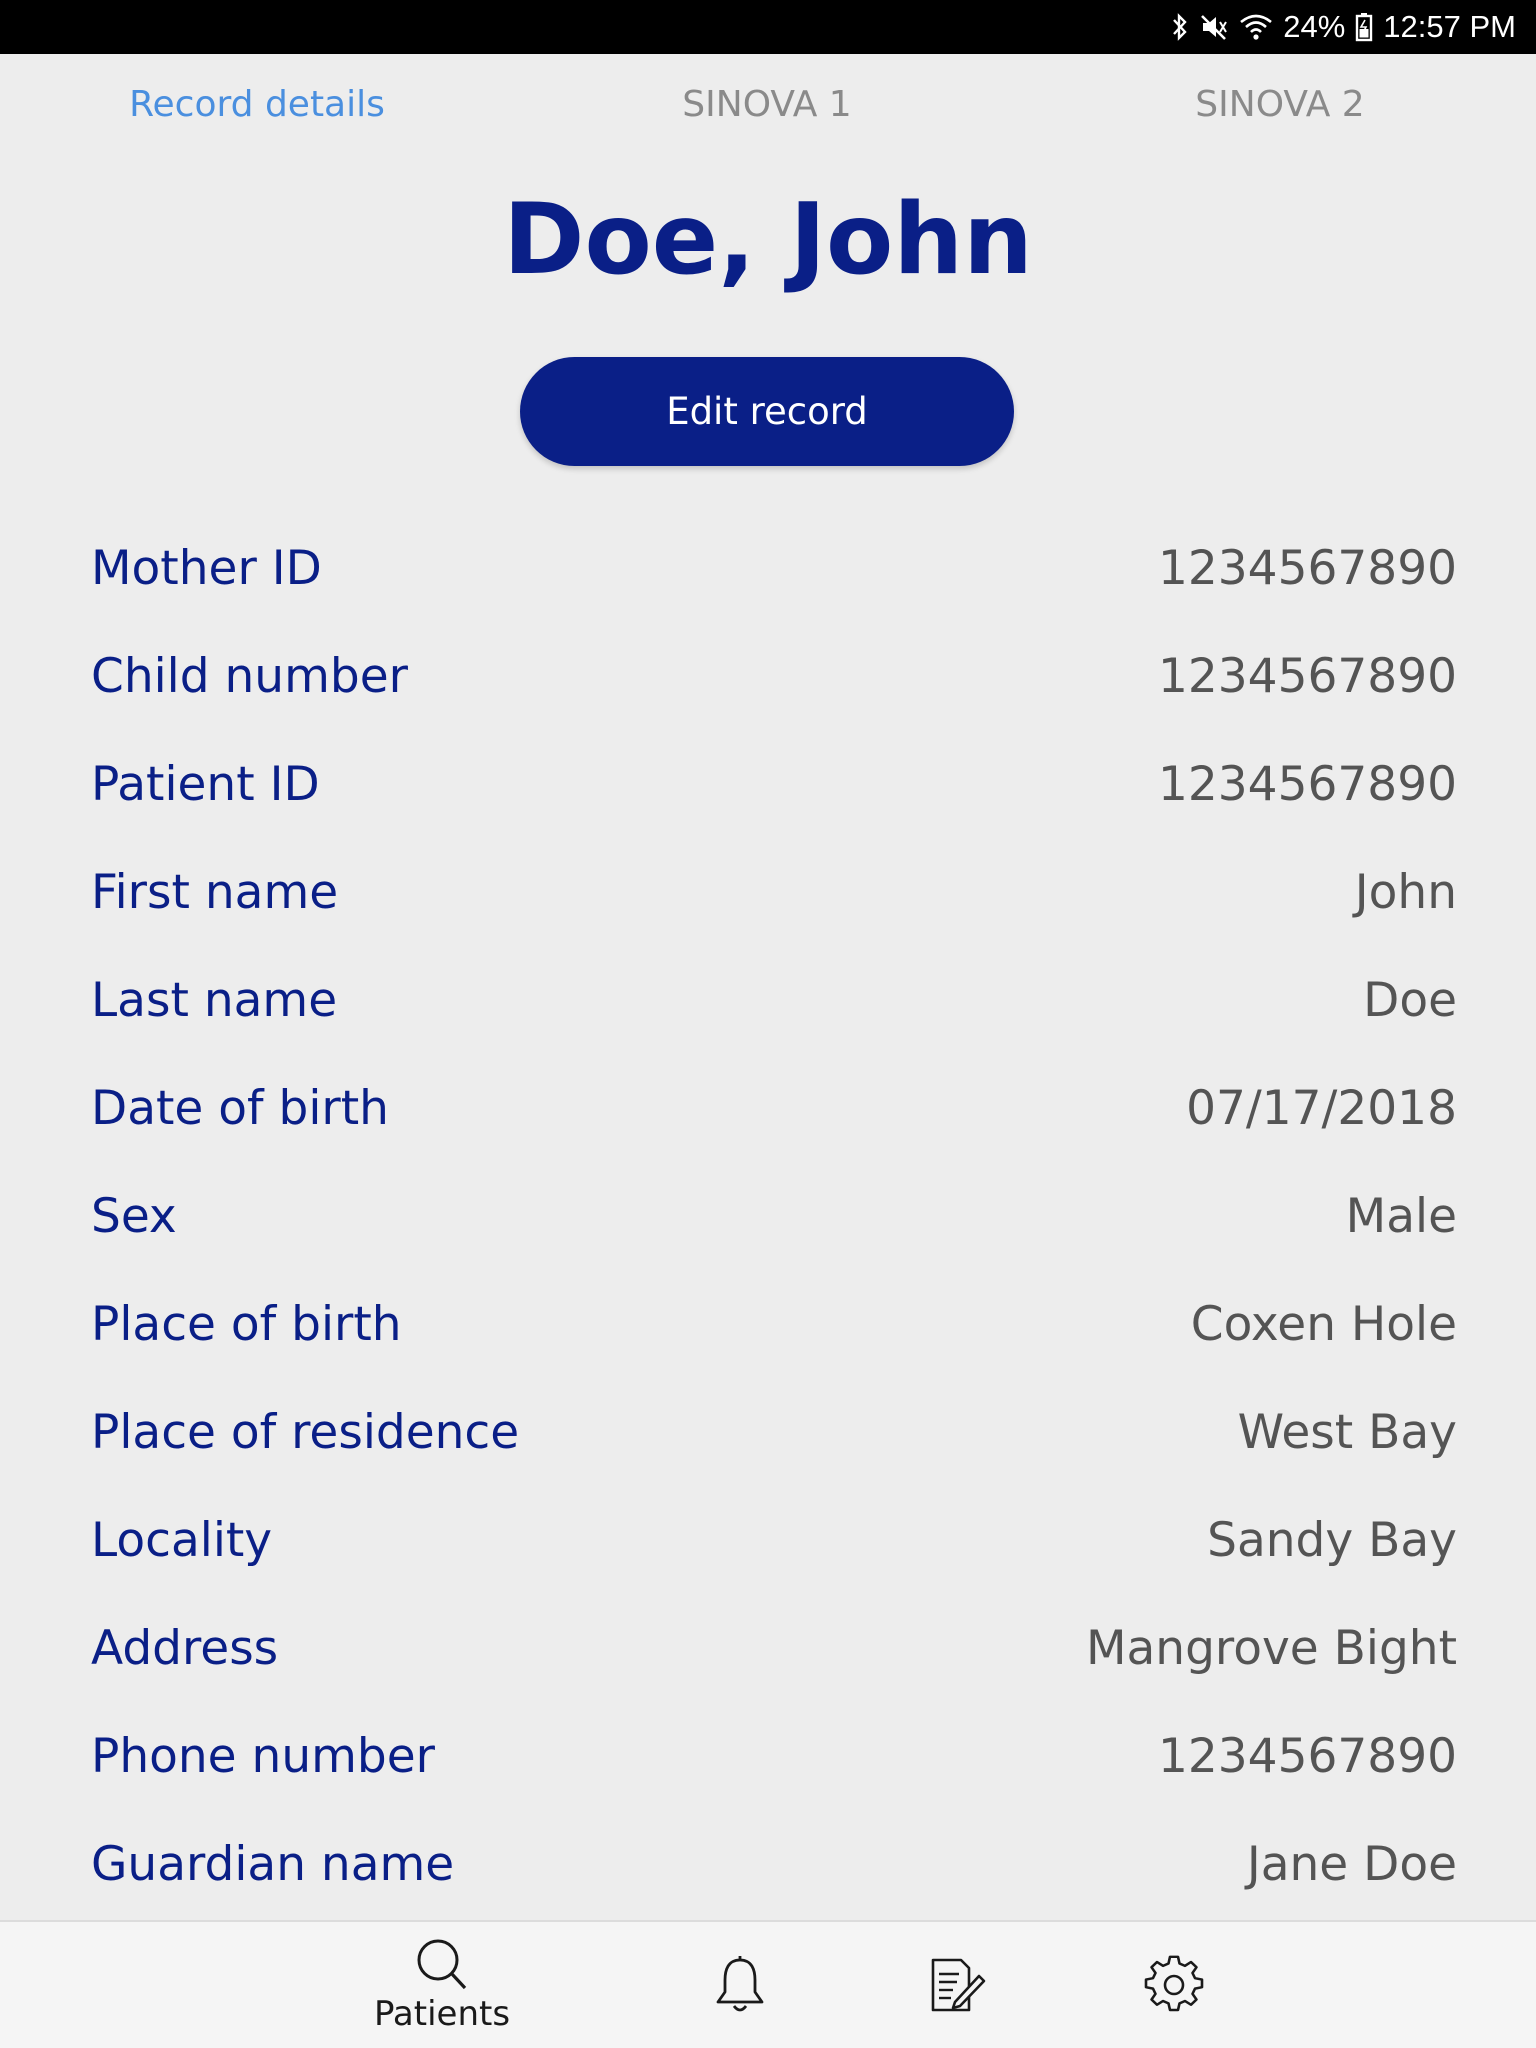 The image size is (1536, 2048). What do you see at coordinates (774, 568) in the screenshot?
I see `detail-row-mother-id: Mother ID 1234567890` at bounding box center [774, 568].